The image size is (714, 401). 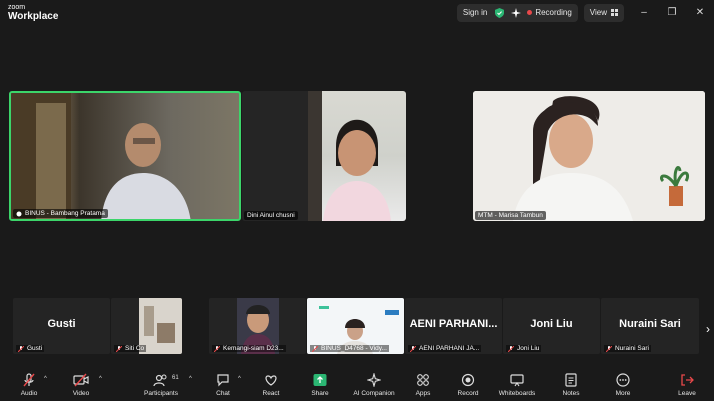 I want to click on whiteboards-button: Whiteboards, so click(x=517, y=385).